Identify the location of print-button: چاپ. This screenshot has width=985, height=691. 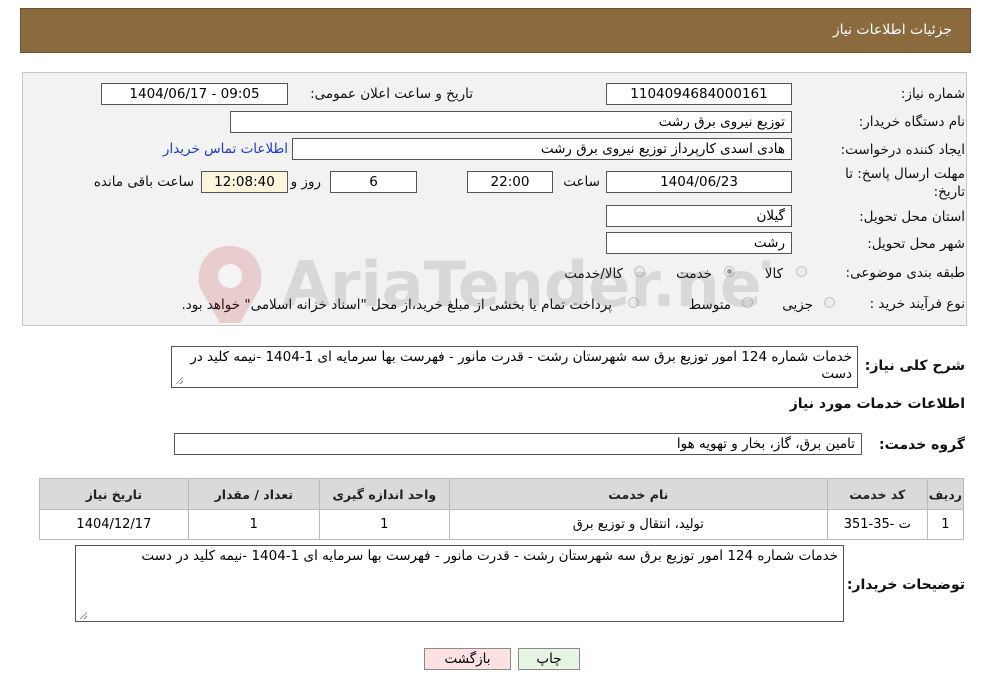
(549, 659).